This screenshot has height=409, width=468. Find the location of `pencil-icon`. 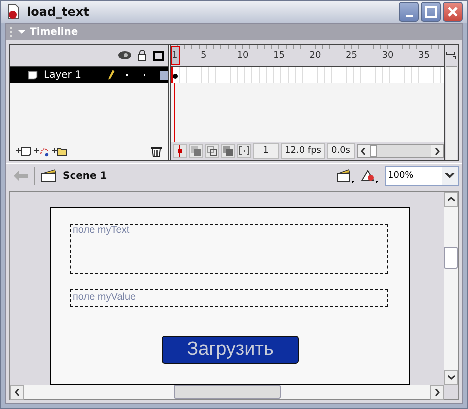

pencil-icon is located at coordinates (112, 75).